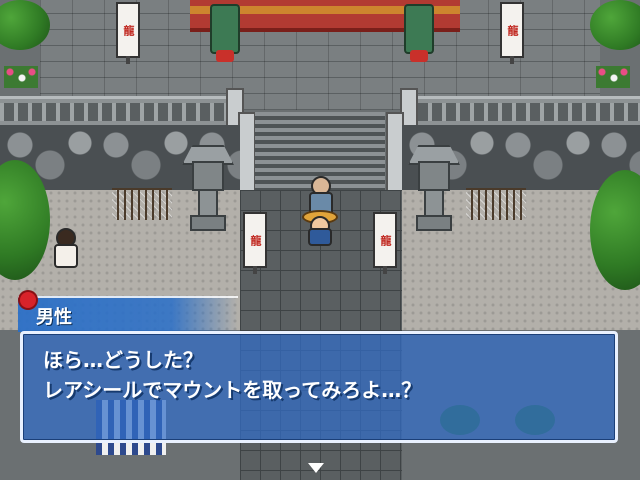 The image size is (640, 480). Describe the element at coordinates (123, 360) in the screenshot. I see `dialog-line-1: ほら…どうした？` at that location.